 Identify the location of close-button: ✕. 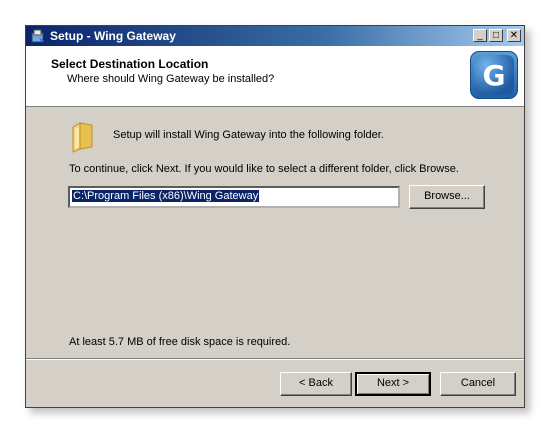
(514, 35).